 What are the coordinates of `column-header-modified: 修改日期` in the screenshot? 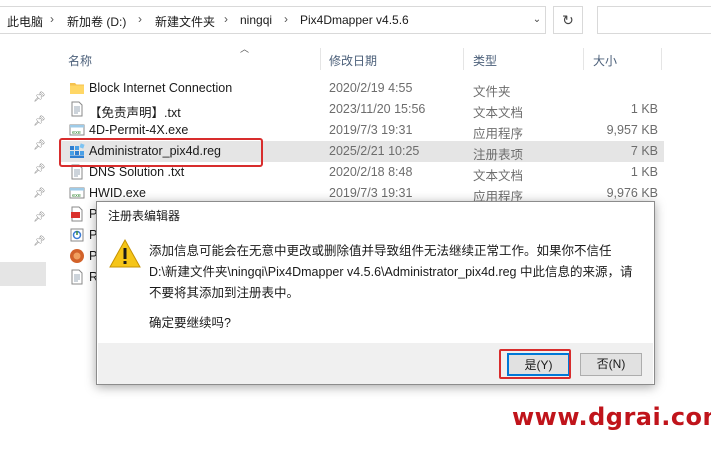 It's located at (353, 60).